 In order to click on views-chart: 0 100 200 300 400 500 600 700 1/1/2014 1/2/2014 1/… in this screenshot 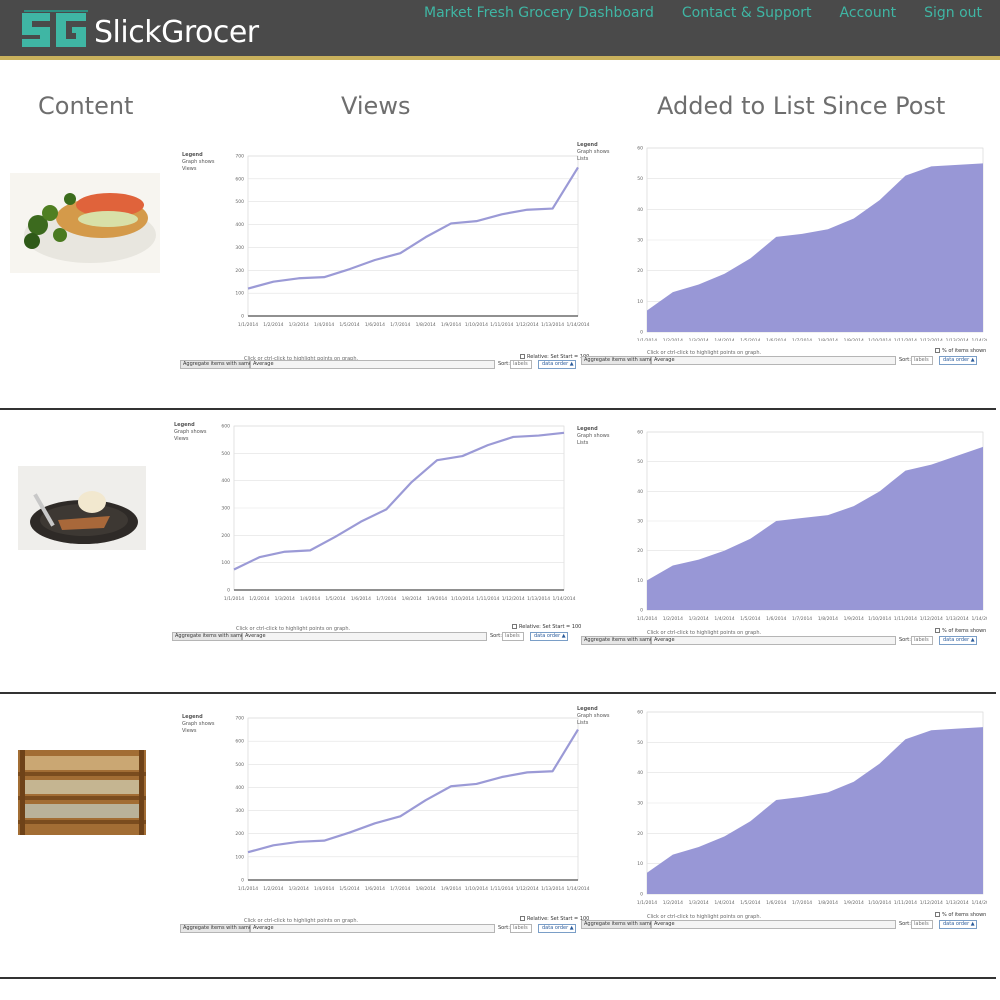, I will do `click(385, 270)`.